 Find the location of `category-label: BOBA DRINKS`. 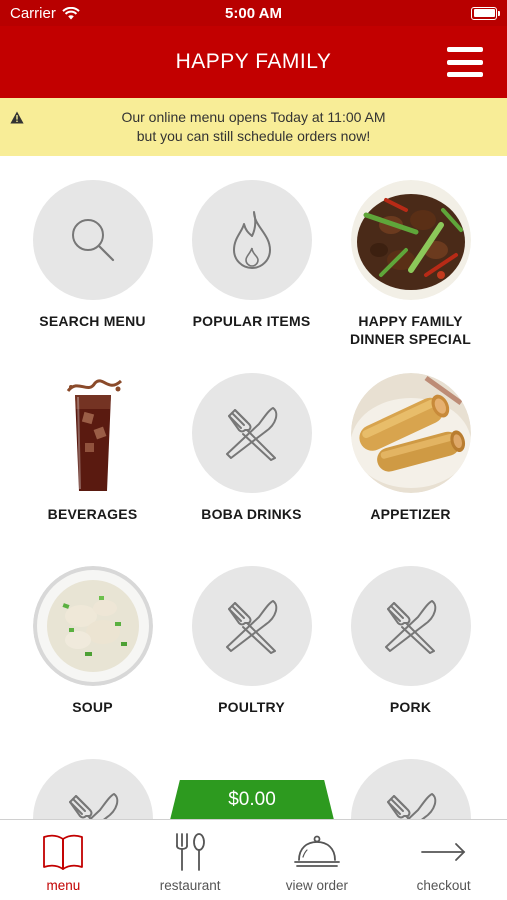

category-label: BOBA DRINKS is located at coordinates (251, 514).